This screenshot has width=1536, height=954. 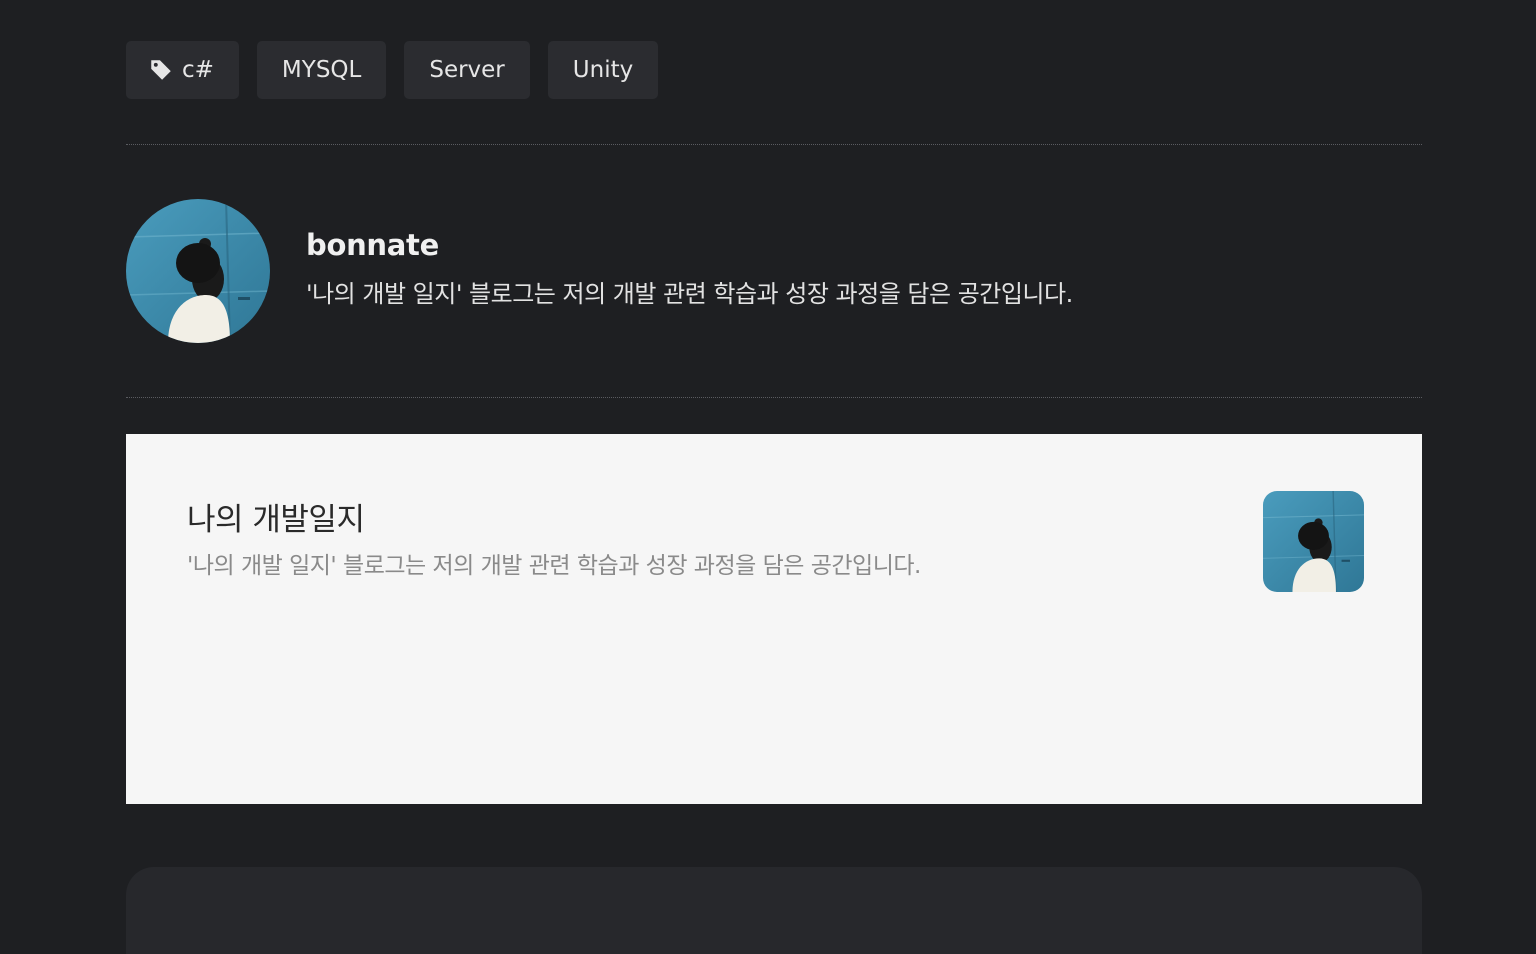 I want to click on tag-icon, so click(x=161, y=70).